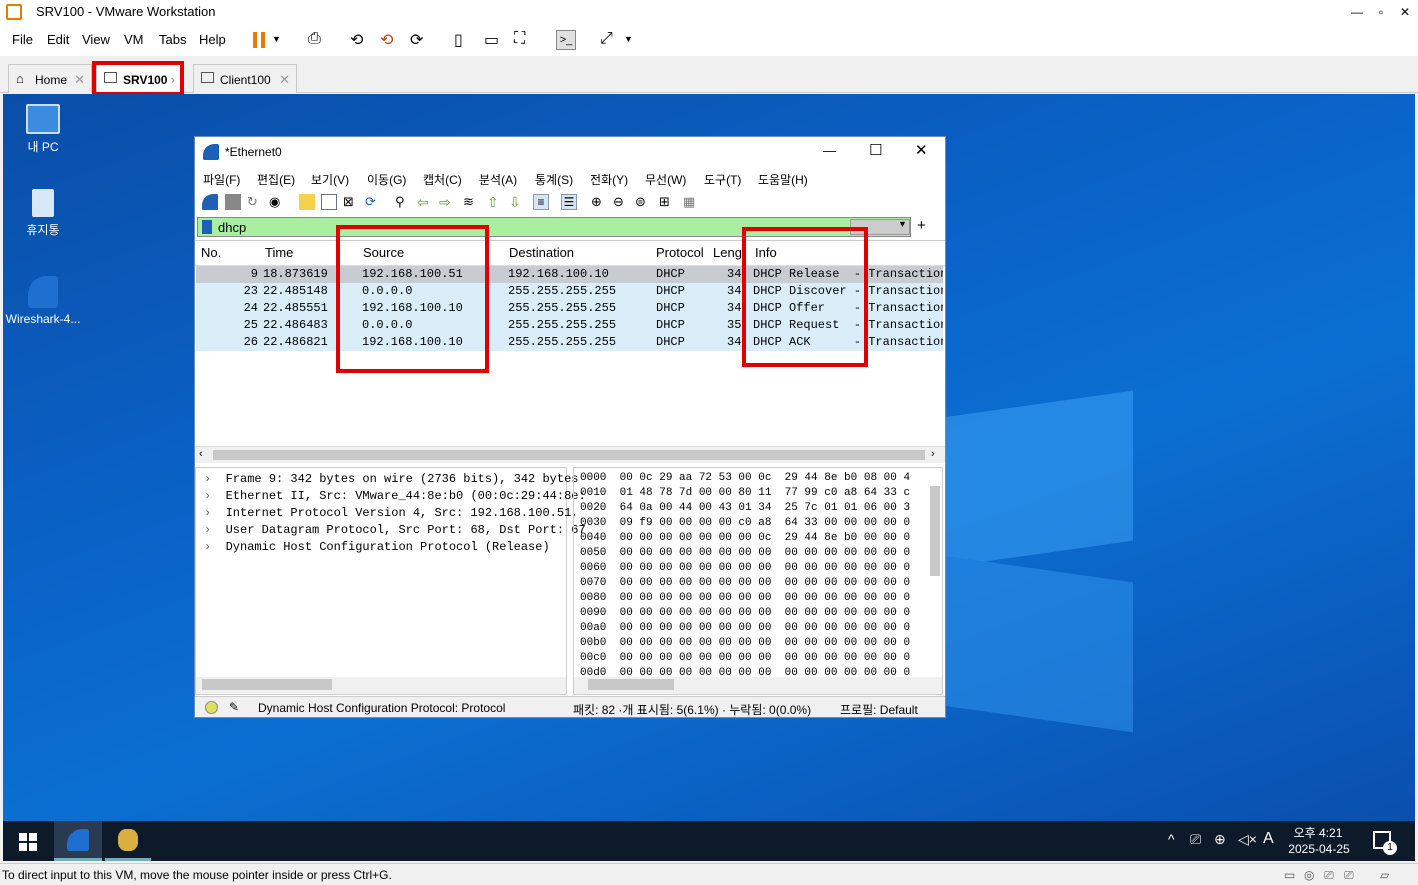  What do you see at coordinates (471, 202) in the screenshot?
I see `go-to-packet-icon: ≋` at bounding box center [471, 202].